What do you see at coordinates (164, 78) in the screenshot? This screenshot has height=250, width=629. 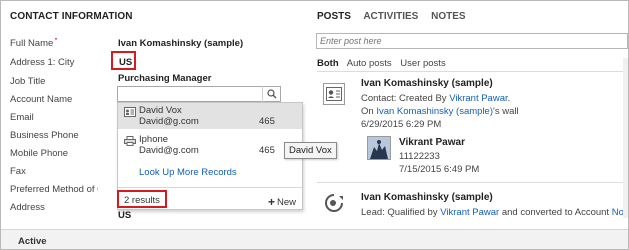 I see `job-title-value: Purchasing Manager` at bounding box center [164, 78].